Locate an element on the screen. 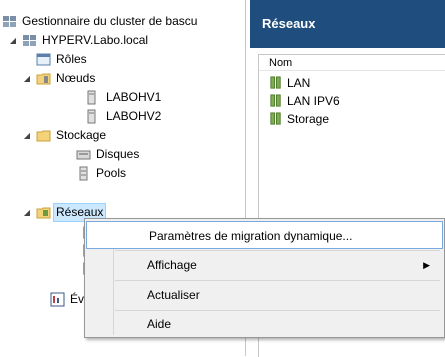  events-icon is located at coordinates (57, 299).